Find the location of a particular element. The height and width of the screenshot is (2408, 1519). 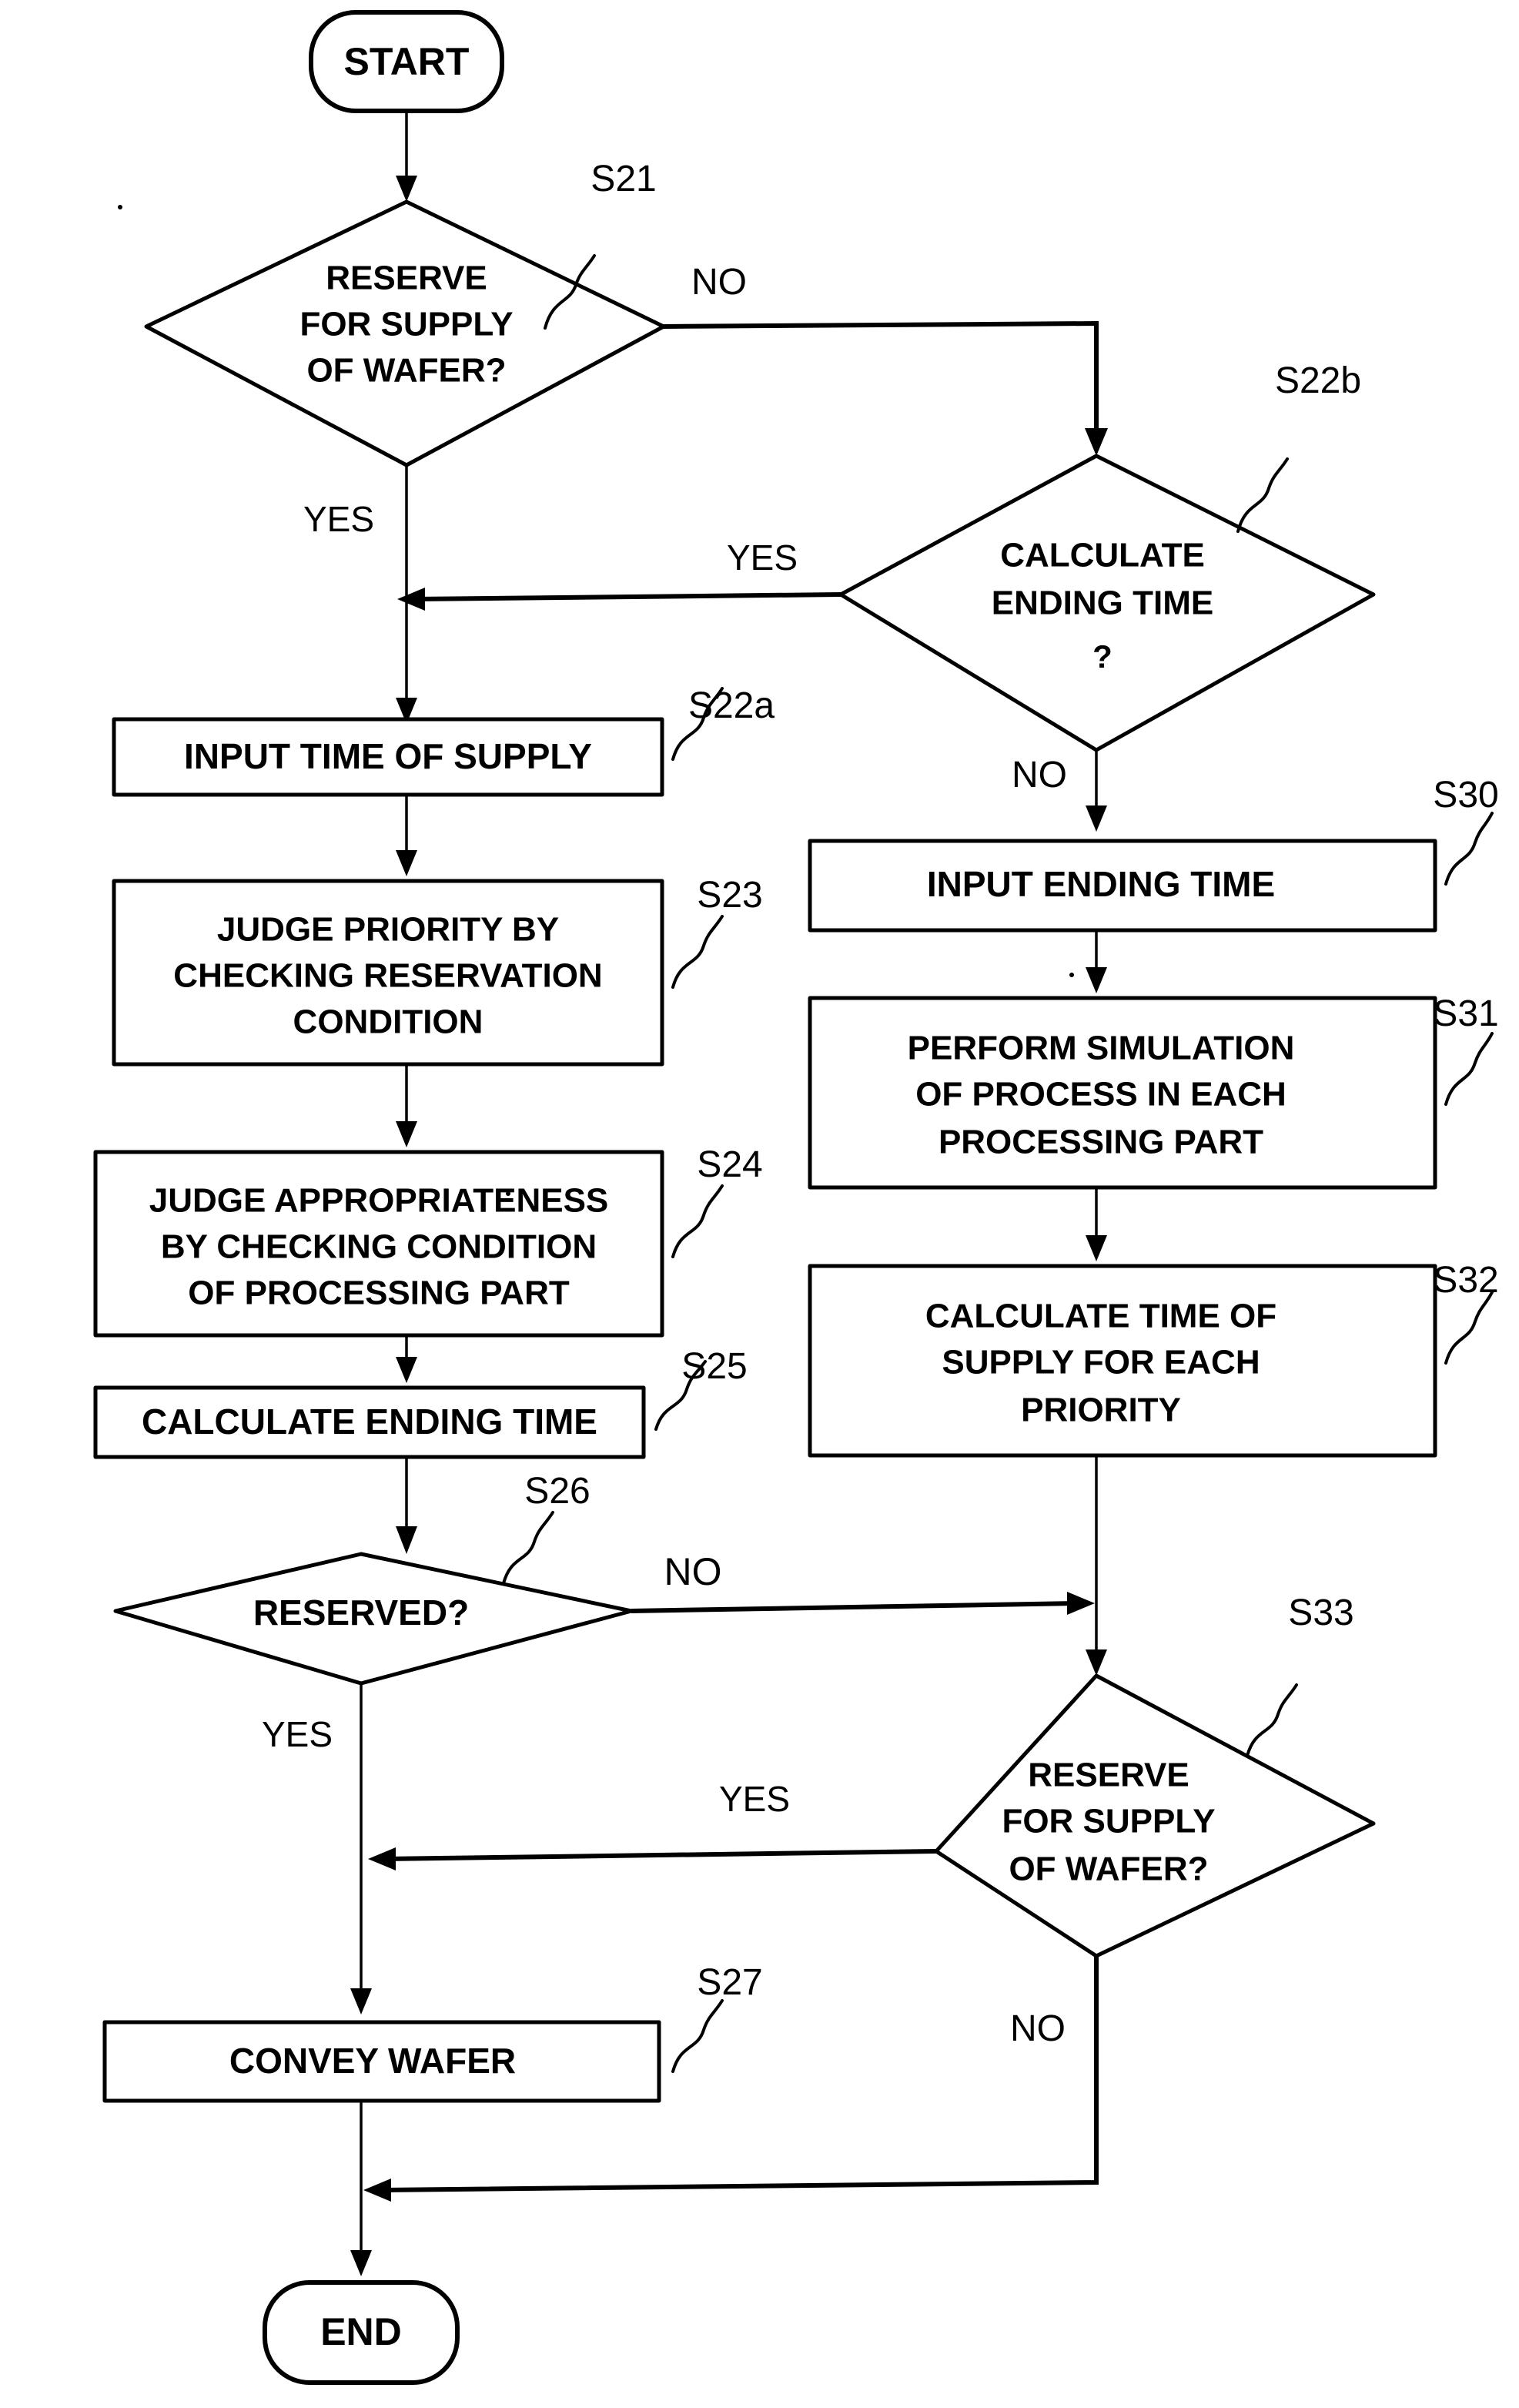

node-s22a-label-line1: INPUT TIME OF SUPPLY is located at coordinates (388, 756).